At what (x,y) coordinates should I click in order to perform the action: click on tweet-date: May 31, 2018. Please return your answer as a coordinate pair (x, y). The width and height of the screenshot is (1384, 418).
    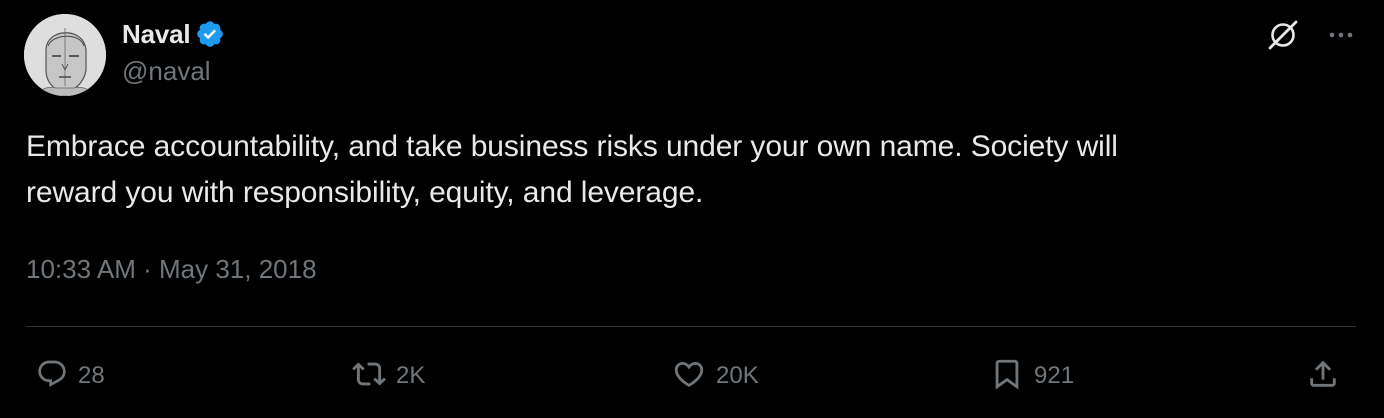
    Looking at the image, I should click on (238, 269).